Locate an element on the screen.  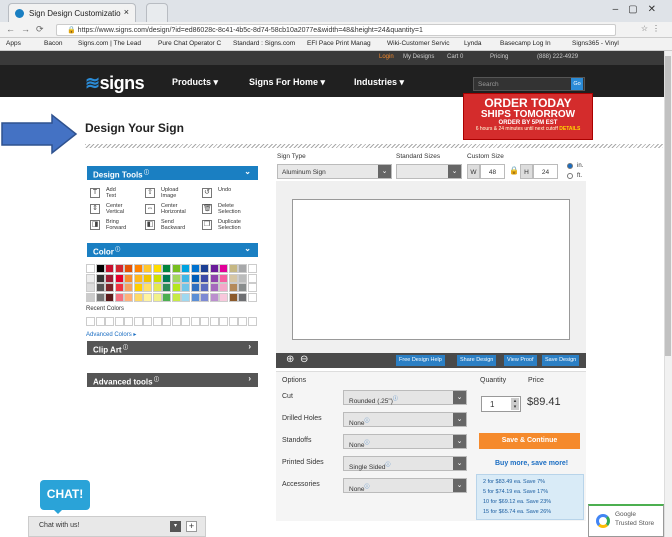
tool-label: Delete Selection is located at coordinates (229, 209).